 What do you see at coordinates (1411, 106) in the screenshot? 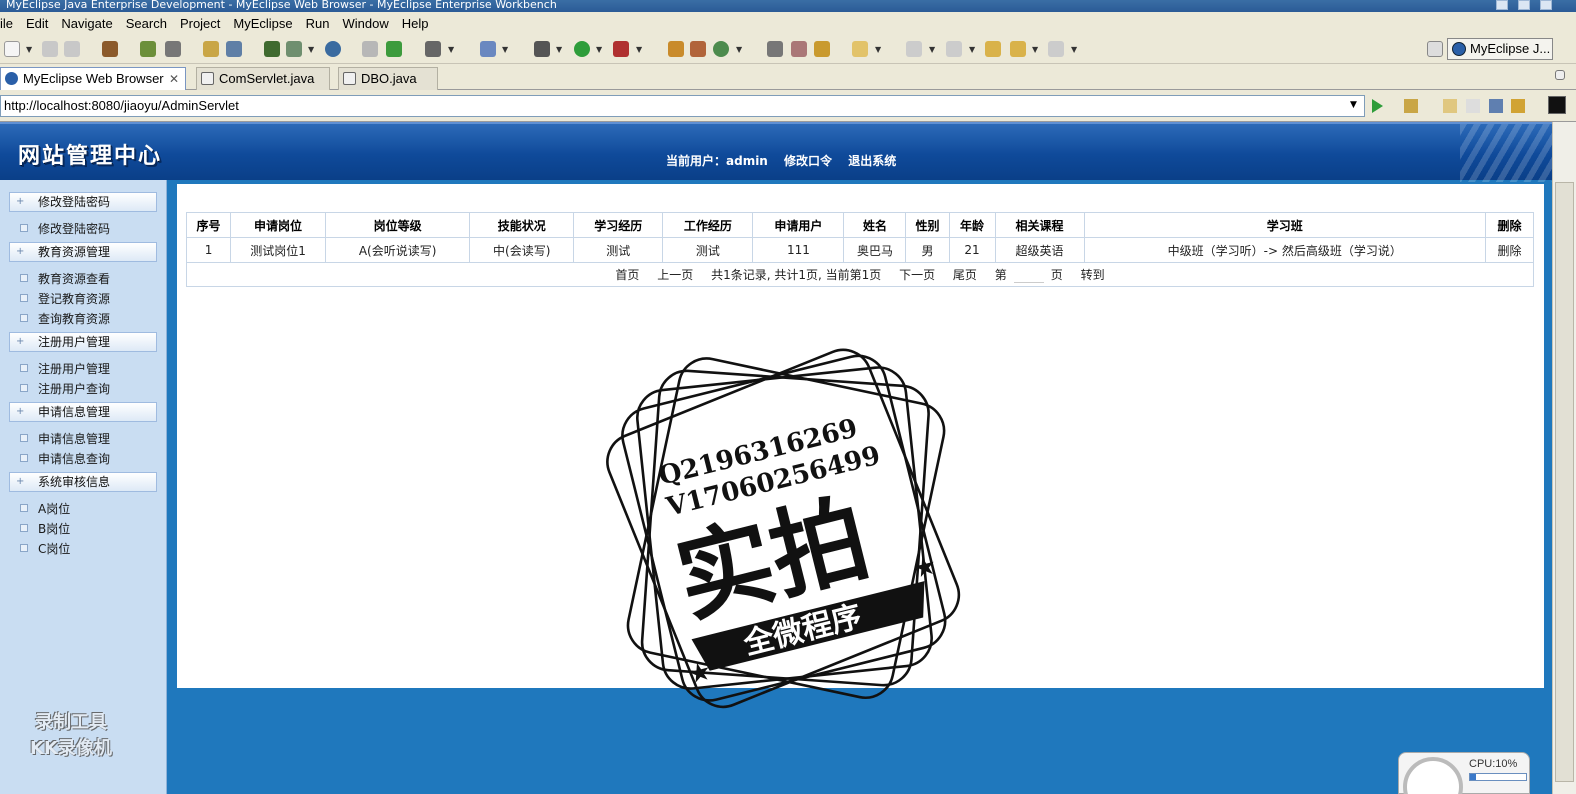
I see `bookmark-icon` at bounding box center [1411, 106].